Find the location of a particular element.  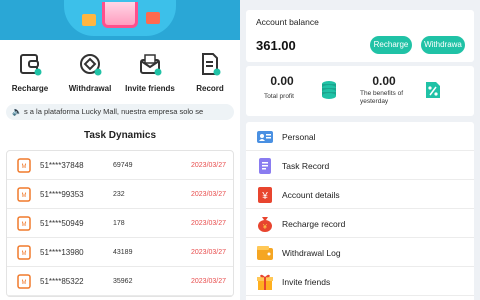

nav-label: Account details is located at coordinates (311, 195).